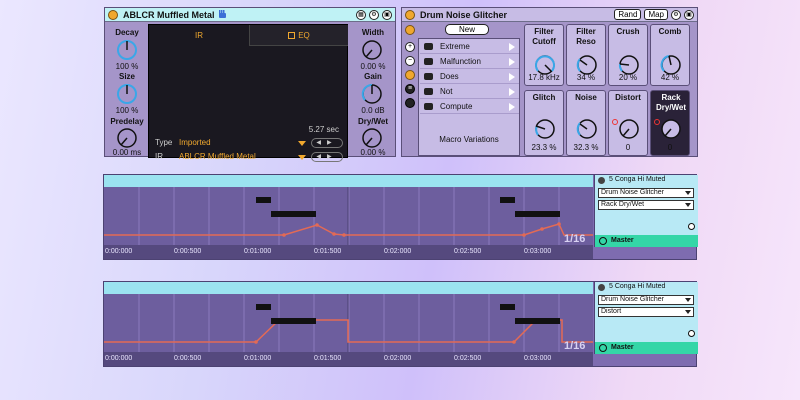 This screenshot has height=400, width=800. I want to click on tab-eq: EQ, so click(298, 35).